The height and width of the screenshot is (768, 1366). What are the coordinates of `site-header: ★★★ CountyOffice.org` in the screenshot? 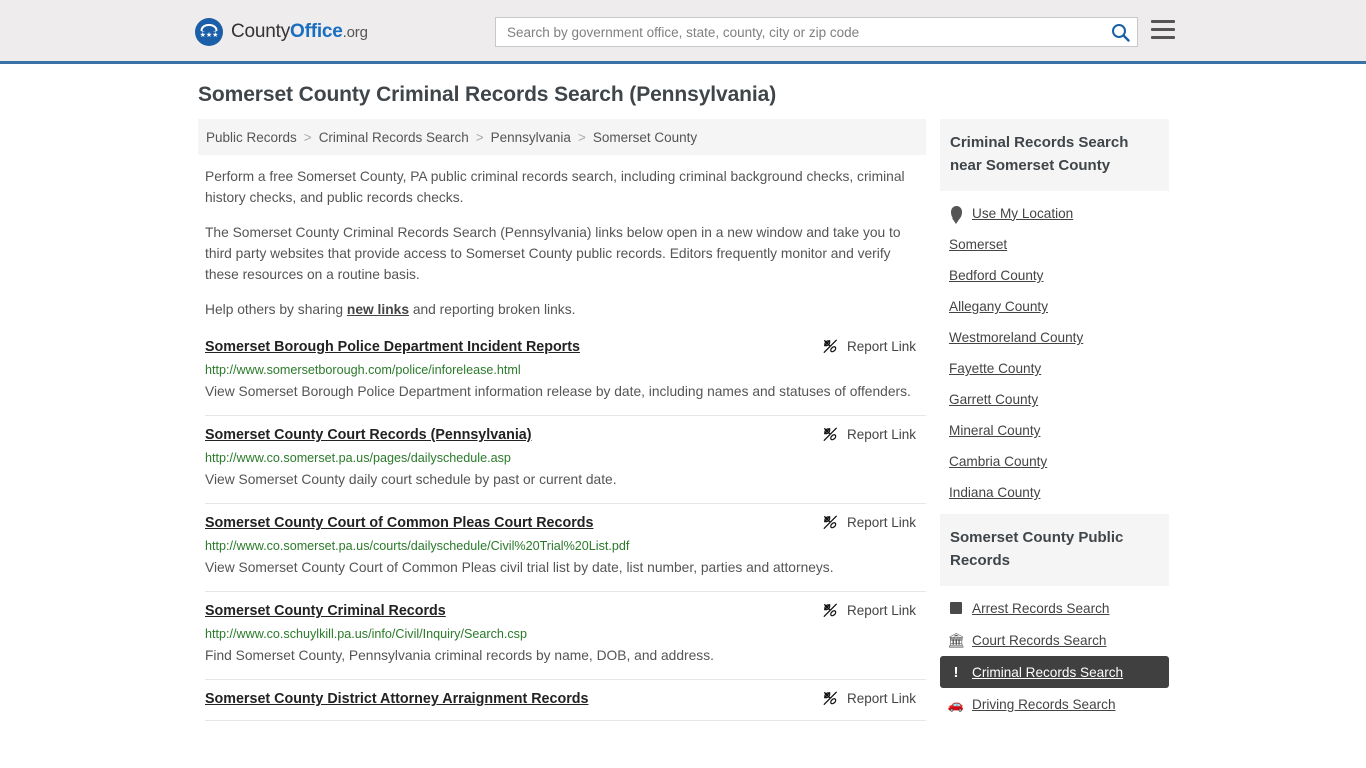 It's located at (683, 32).